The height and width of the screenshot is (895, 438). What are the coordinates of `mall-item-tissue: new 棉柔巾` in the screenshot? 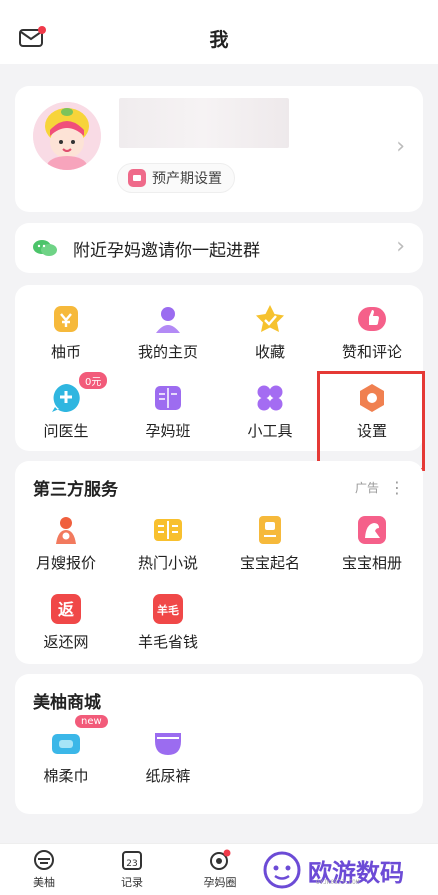 It's located at (66, 750).